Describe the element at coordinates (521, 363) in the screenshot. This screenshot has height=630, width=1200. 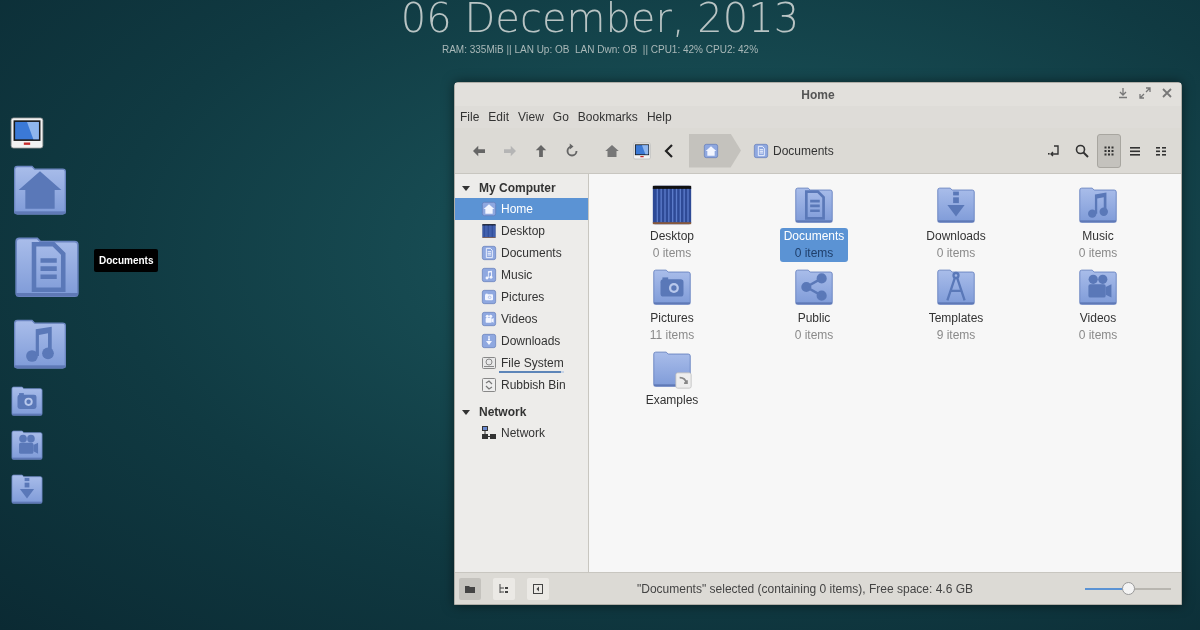
I see `sidebar-item: File System` at that location.